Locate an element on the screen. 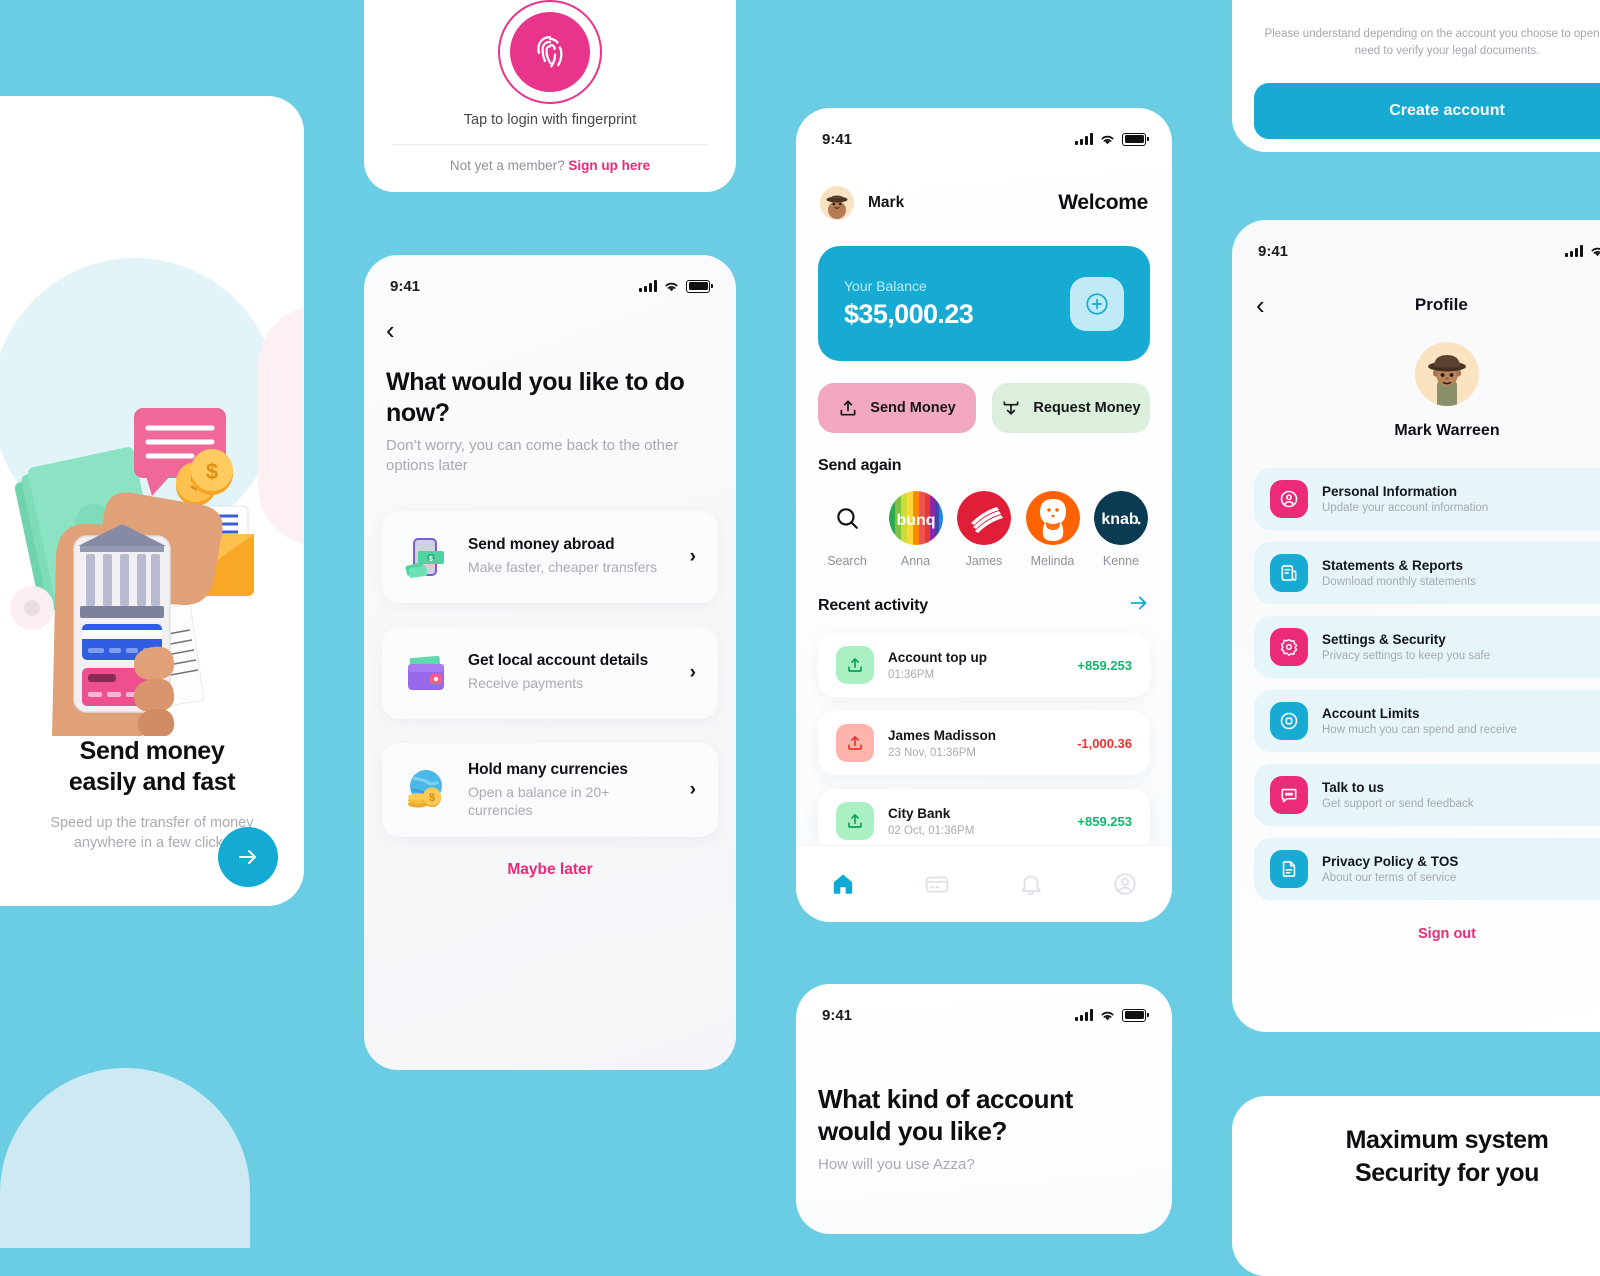 The width and height of the screenshot is (1600, 1276). target-icon is located at coordinates (1289, 721).